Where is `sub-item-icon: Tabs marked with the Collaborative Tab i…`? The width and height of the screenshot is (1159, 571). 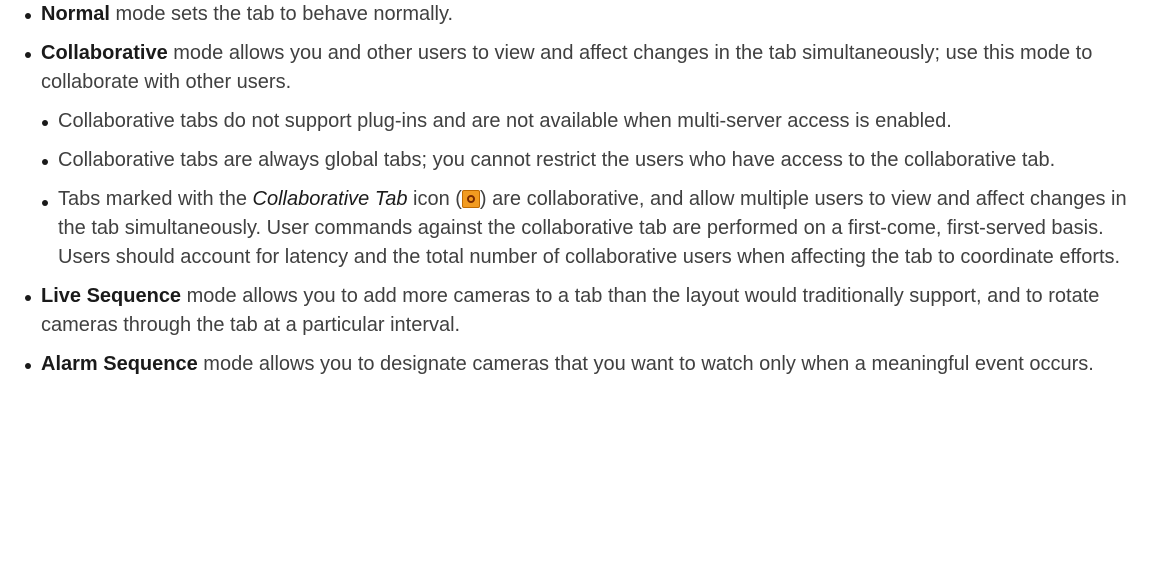 sub-item-icon: Tabs marked with the Collaborative Tab i… is located at coordinates (592, 228).